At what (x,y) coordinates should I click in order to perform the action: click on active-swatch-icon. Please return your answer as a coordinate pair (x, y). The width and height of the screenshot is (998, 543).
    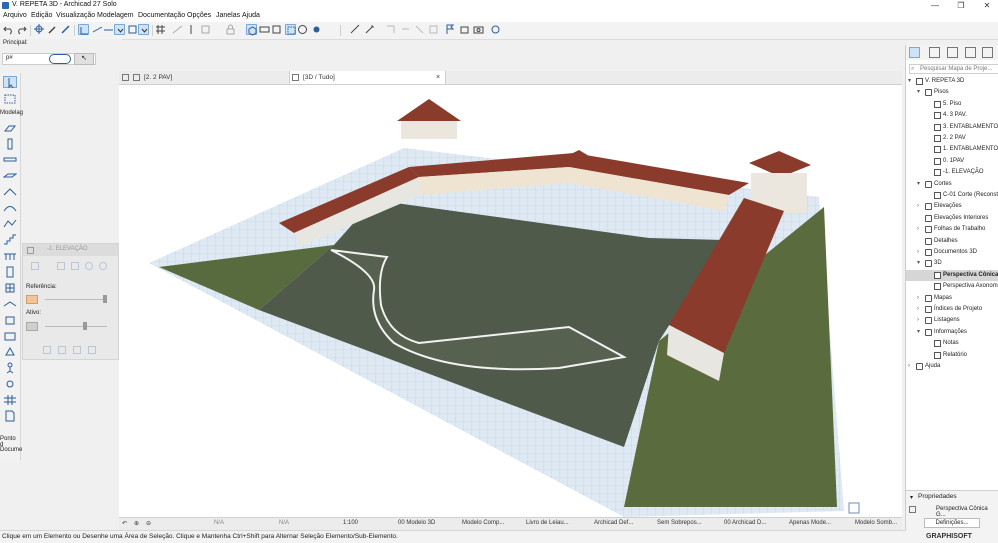
    Looking at the image, I should click on (32, 326).